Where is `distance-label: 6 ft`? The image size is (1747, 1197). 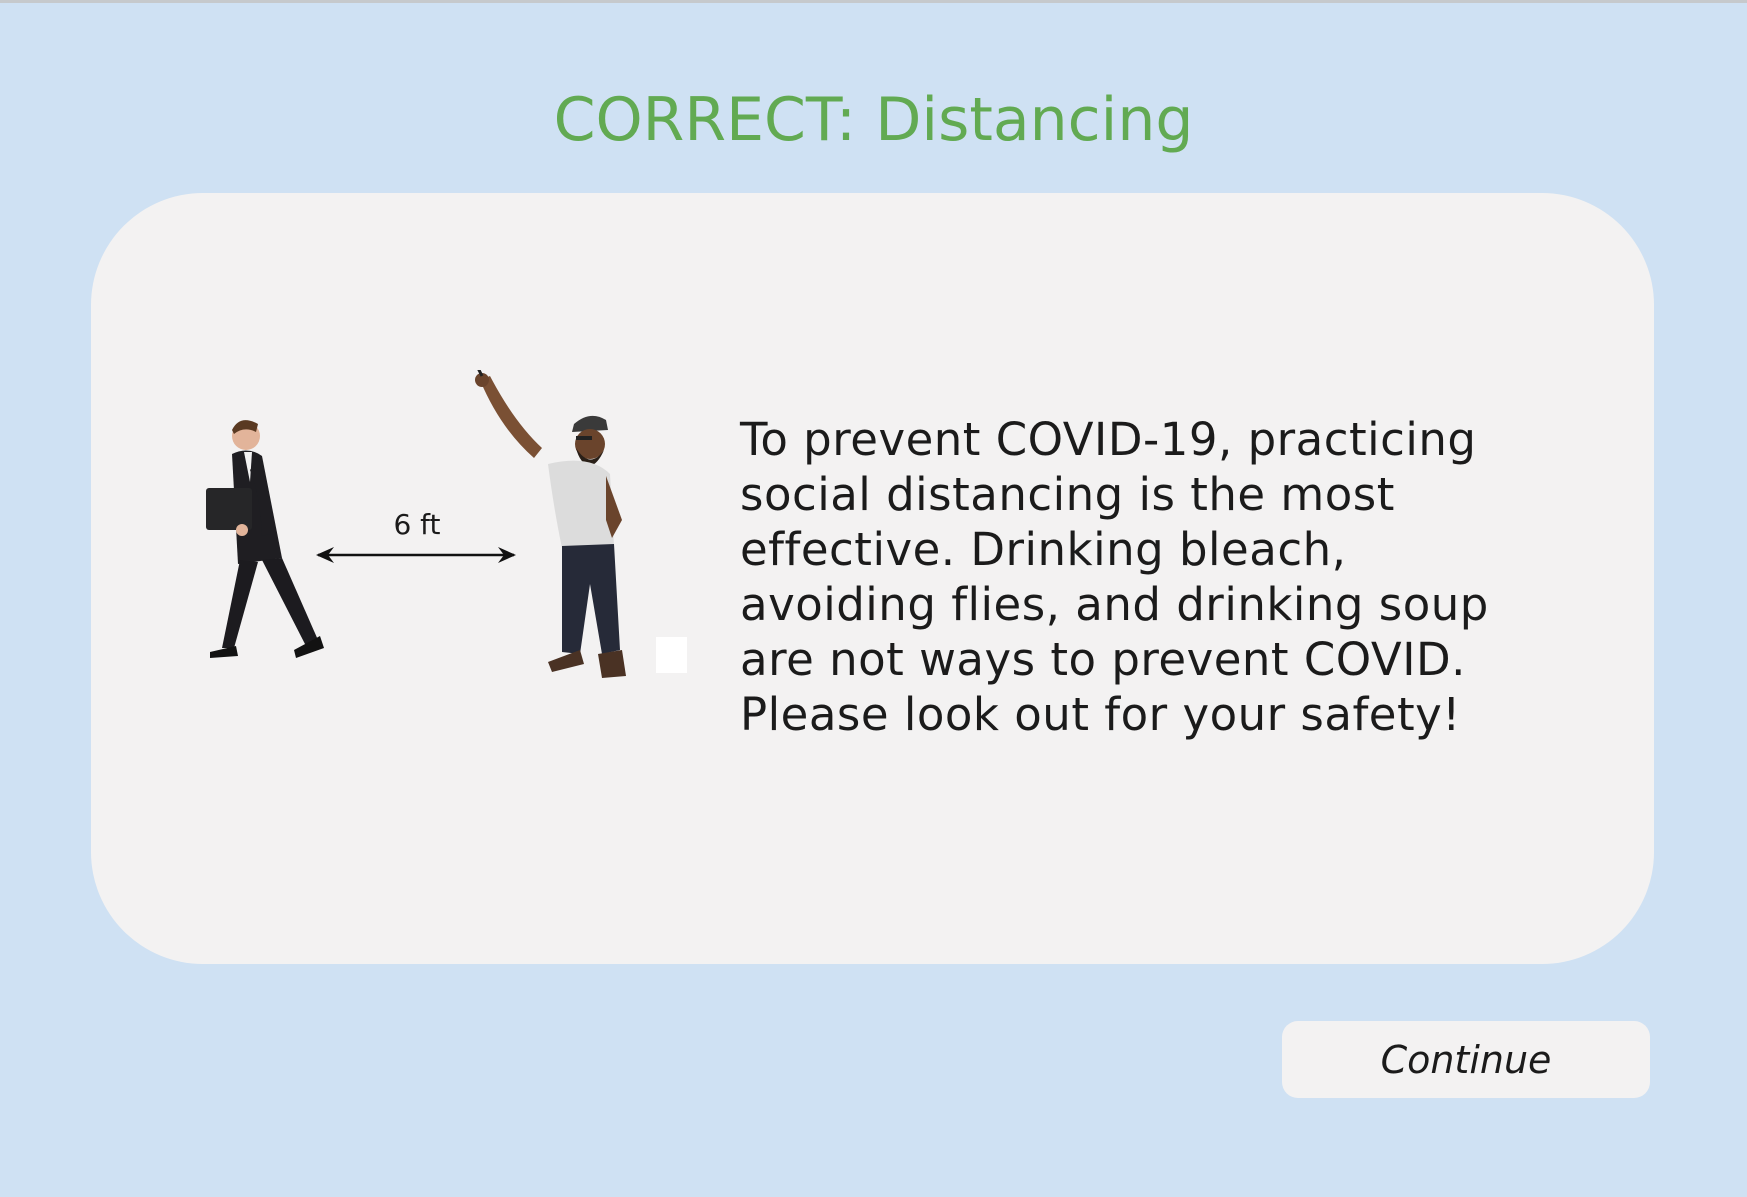 distance-label: 6 ft is located at coordinates (416, 524).